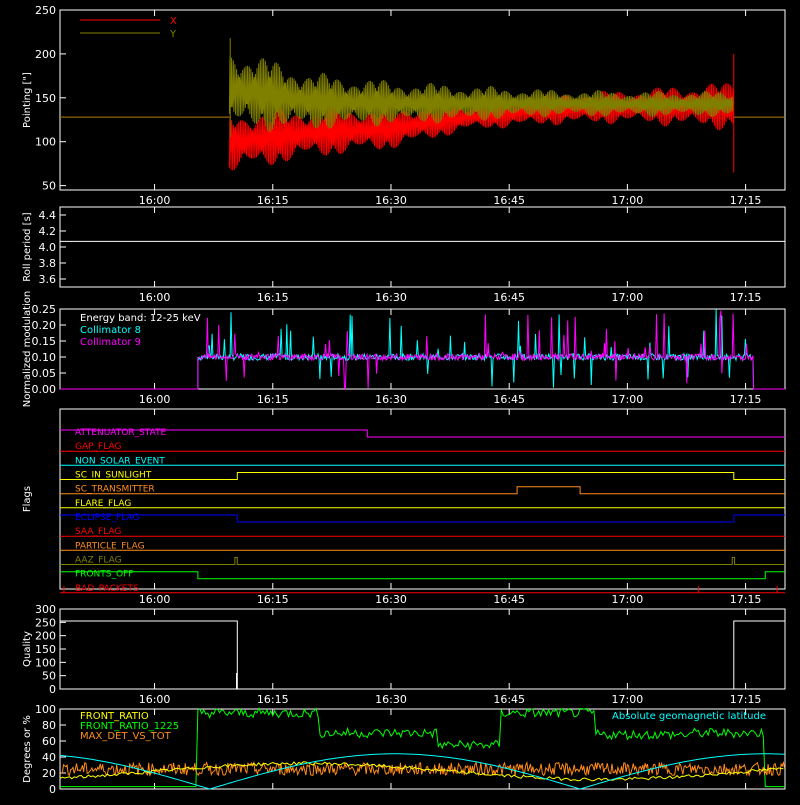 This screenshot has width=800, height=805. I want to click on geo-ytick-label: 20, so click(49, 773).